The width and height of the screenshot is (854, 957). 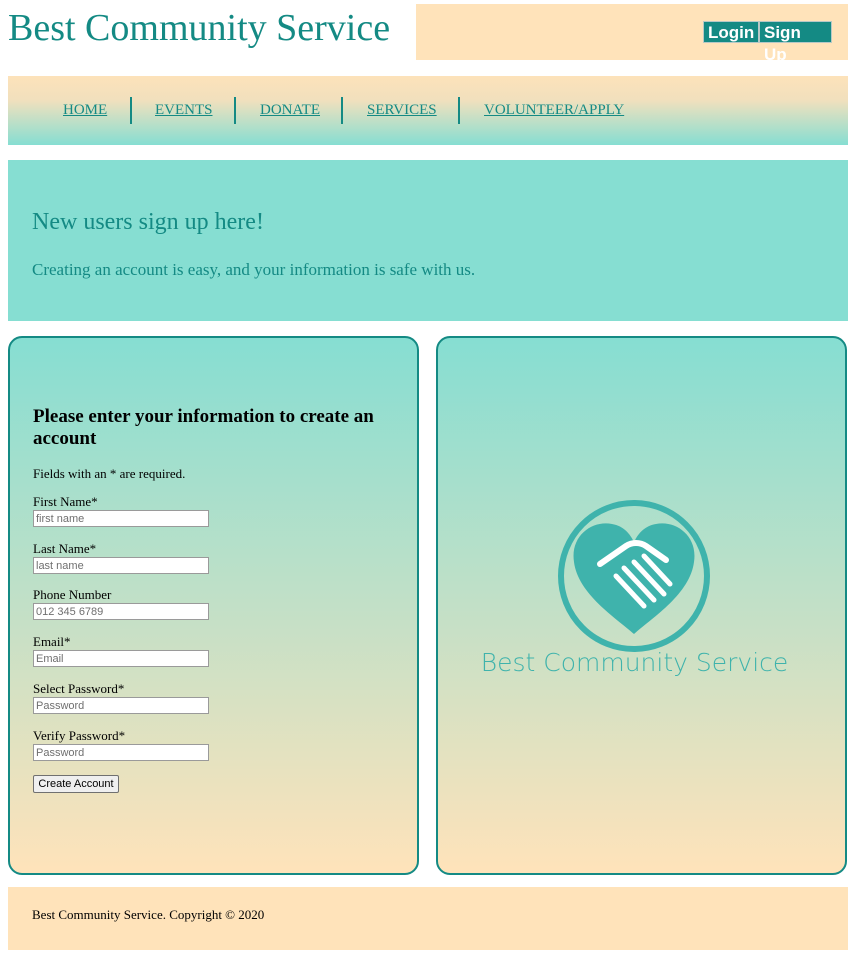 What do you see at coordinates (121, 658) in the screenshot?
I see `email-input` at bounding box center [121, 658].